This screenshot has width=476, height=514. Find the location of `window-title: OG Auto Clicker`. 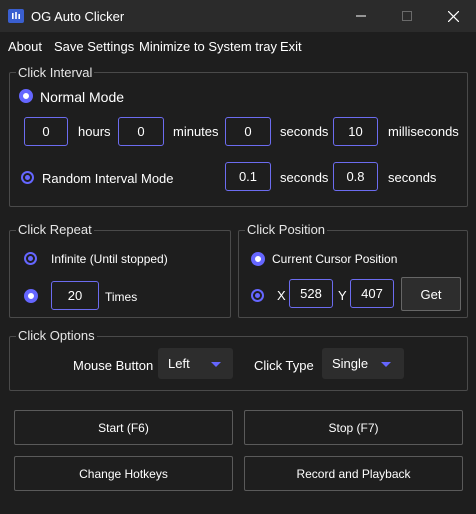

window-title: OG Auto Clicker is located at coordinates (78, 16).